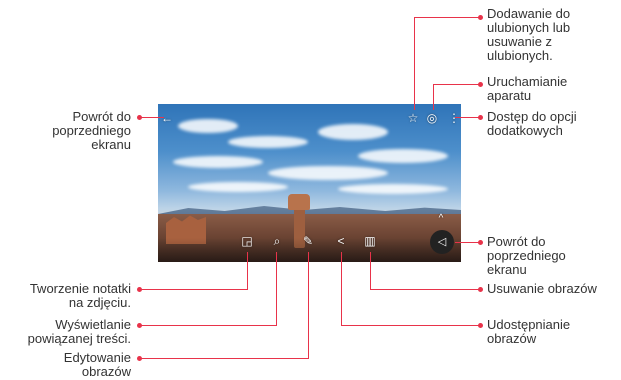  I want to click on annotation-share: Udostępnianie obrazów, so click(529, 331).